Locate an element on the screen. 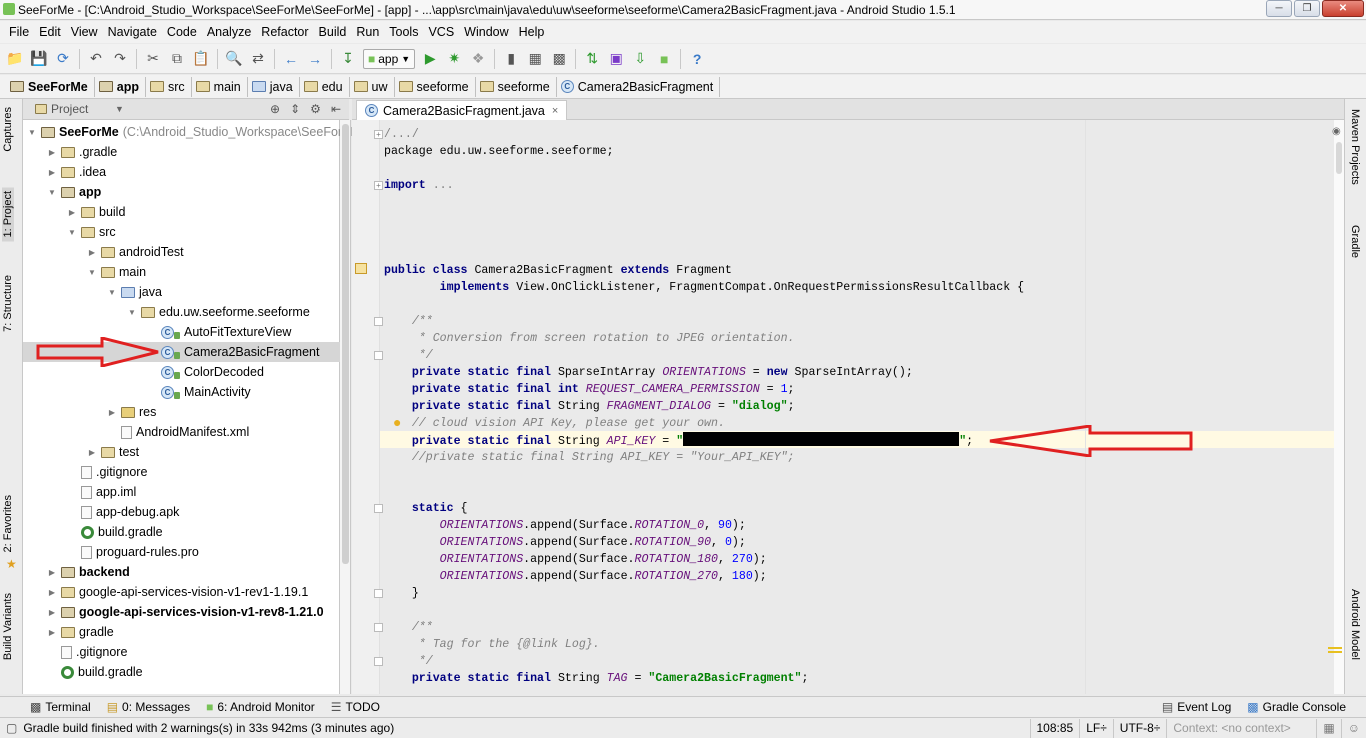 The width and height of the screenshot is (1366, 738). tree-item: AndroidManifest.xml is located at coordinates (138, 432).